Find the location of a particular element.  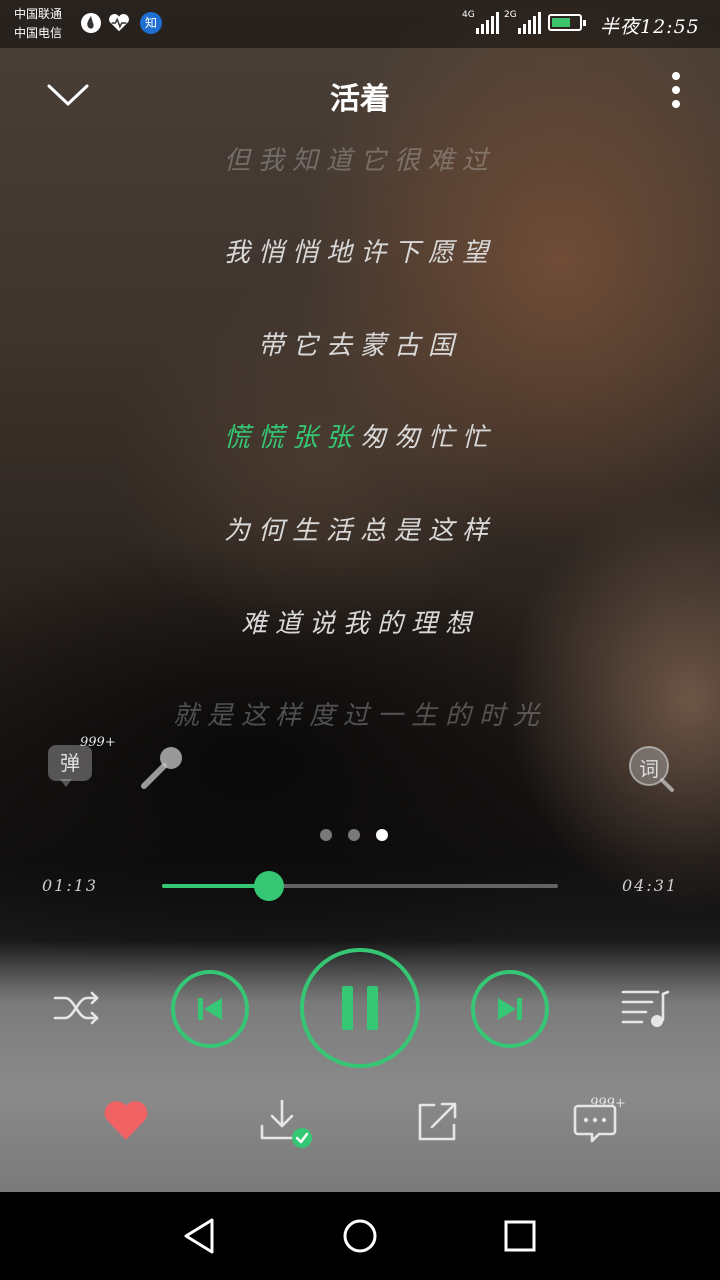

danmu-label: 弹 is located at coordinates (70, 763).